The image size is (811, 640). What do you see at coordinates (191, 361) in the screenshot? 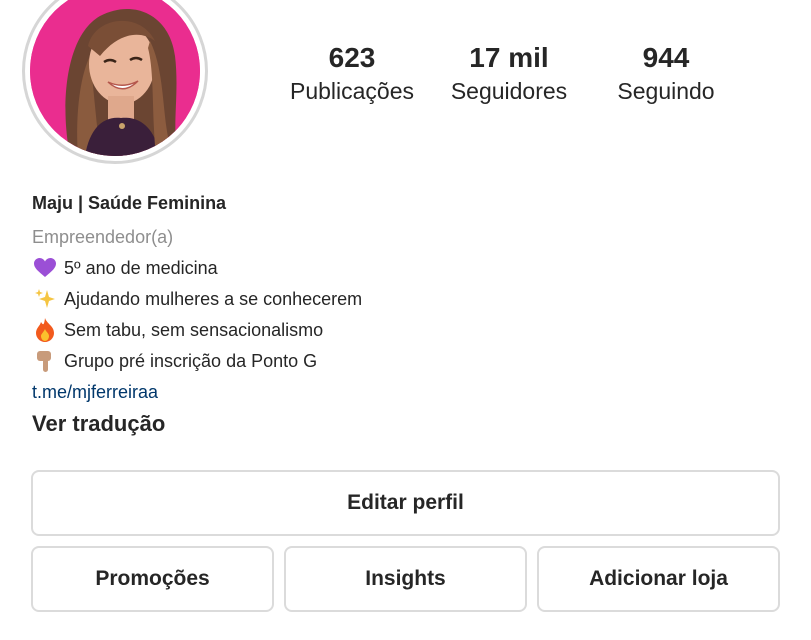
I see `bio-line-text: Grupo pré inscrição da Ponto G` at bounding box center [191, 361].